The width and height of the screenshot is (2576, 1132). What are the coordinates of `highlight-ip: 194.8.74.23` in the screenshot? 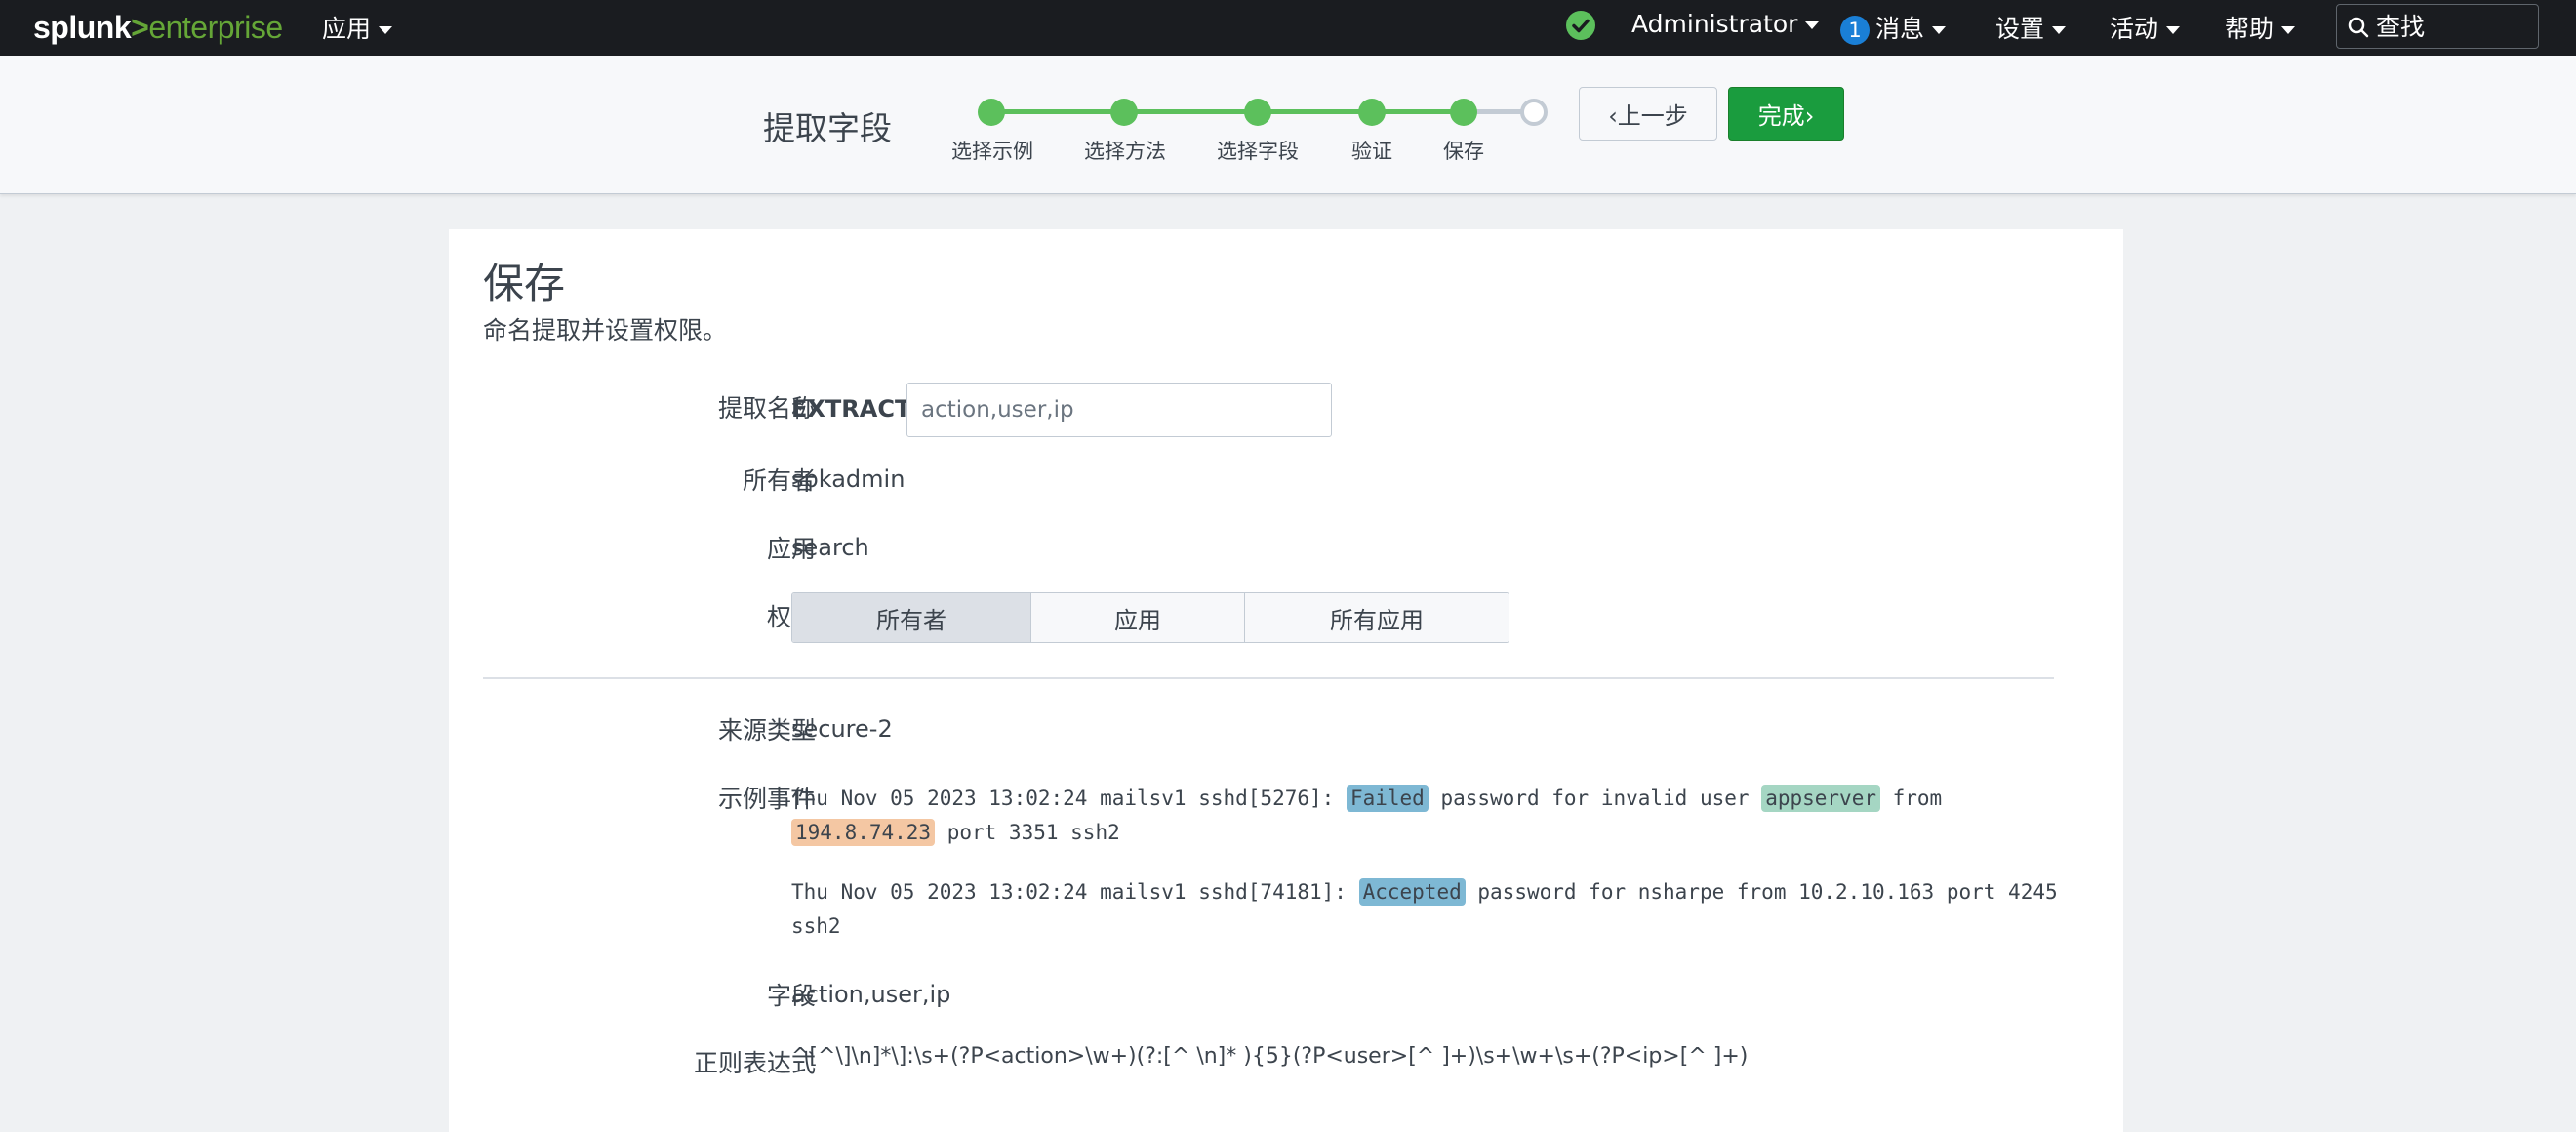 It's located at (863, 832).